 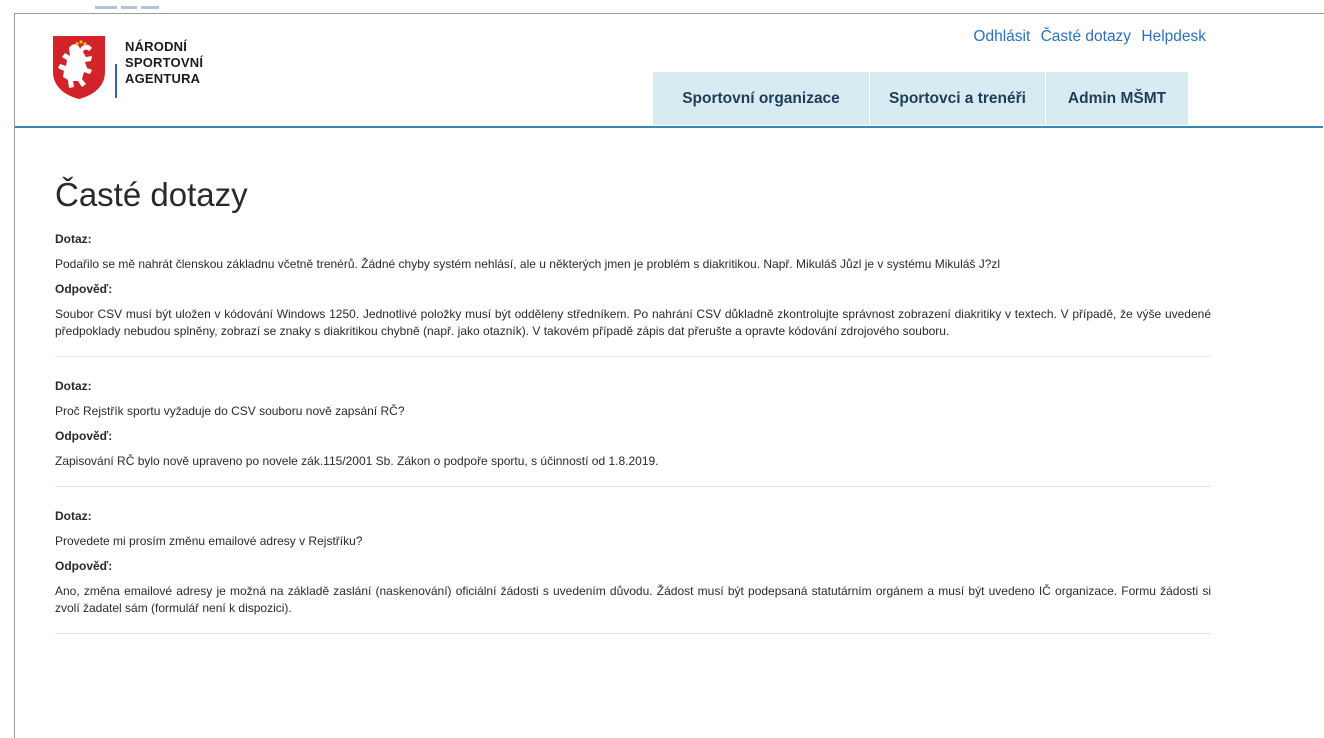 I want to click on cropped-top-fragment, so click(x=140, y=9).